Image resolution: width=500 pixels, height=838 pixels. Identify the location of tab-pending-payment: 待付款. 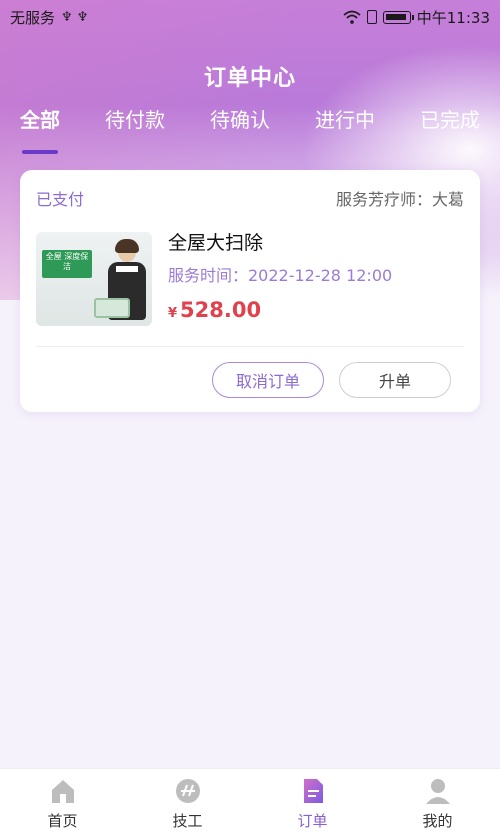
(135, 124).